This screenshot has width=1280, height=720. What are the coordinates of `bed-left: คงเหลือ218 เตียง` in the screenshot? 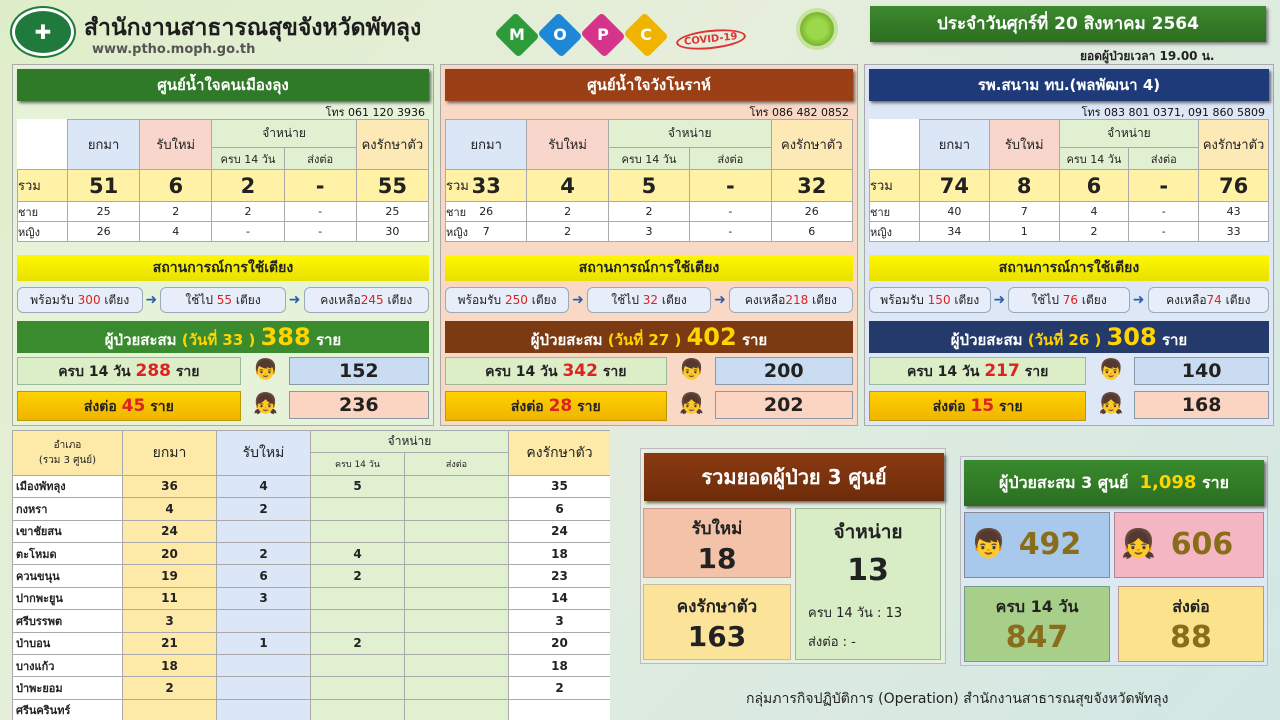 It's located at (790, 300).